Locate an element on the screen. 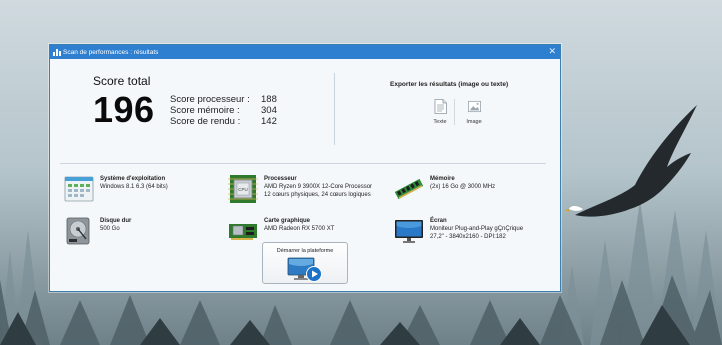 This screenshot has height=345, width=722. gpu-detail: AMD Radeon RX 5700 XT is located at coordinates (299, 229).